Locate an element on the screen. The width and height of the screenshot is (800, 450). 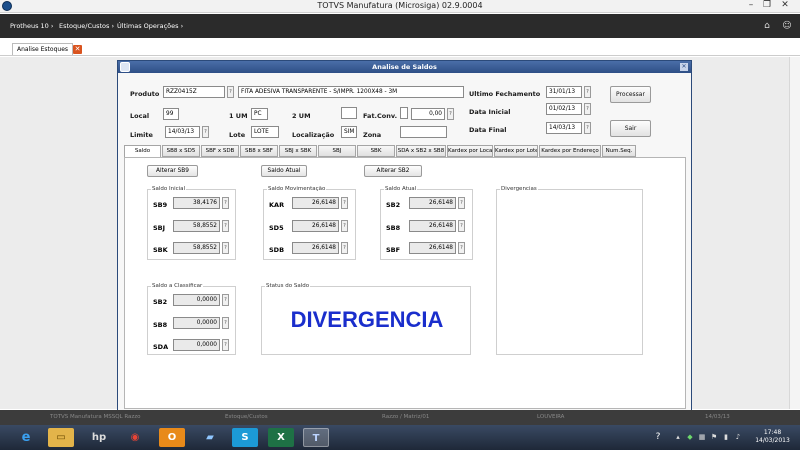
saldo-class-sda-lookup: ? is located at coordinates (225, 345).